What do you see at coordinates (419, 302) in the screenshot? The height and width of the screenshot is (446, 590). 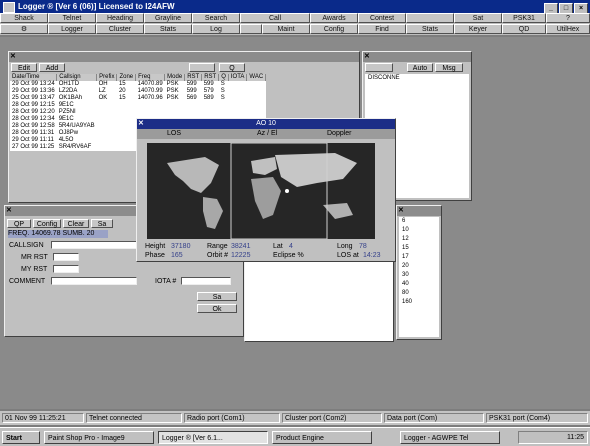 I see `band-item: 160` at bounding box center [419, 302].